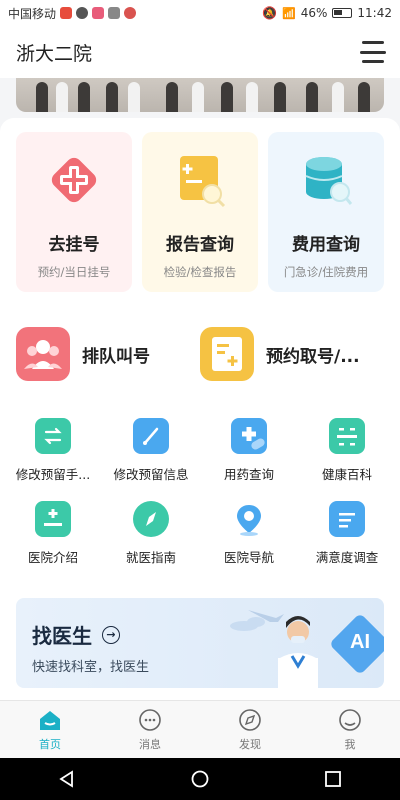 The width and height of the screenshot is (400, 800). I want to click on tab-home-label: 首页, so click(50, 744).